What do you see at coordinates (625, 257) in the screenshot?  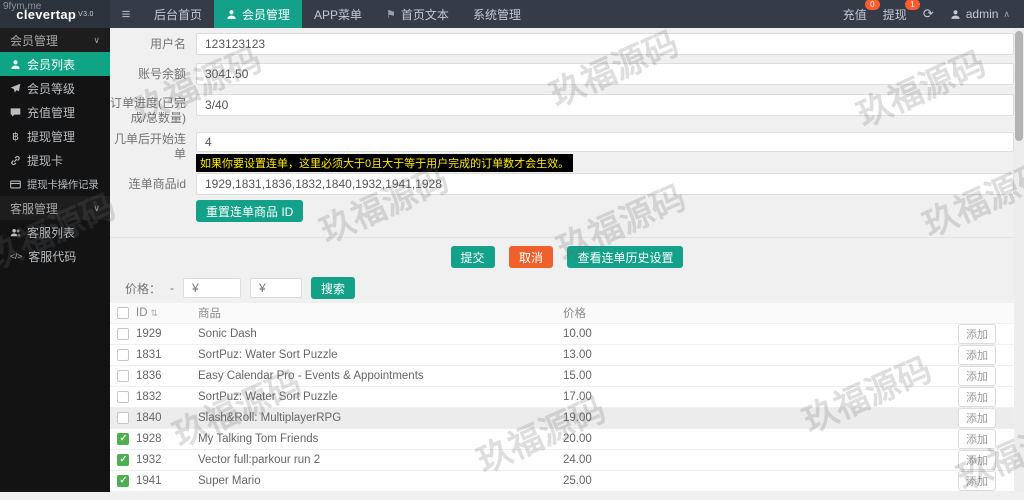 I see `view-chain-history-button: 查看连单历史设置` at bounding box center [625, 257].